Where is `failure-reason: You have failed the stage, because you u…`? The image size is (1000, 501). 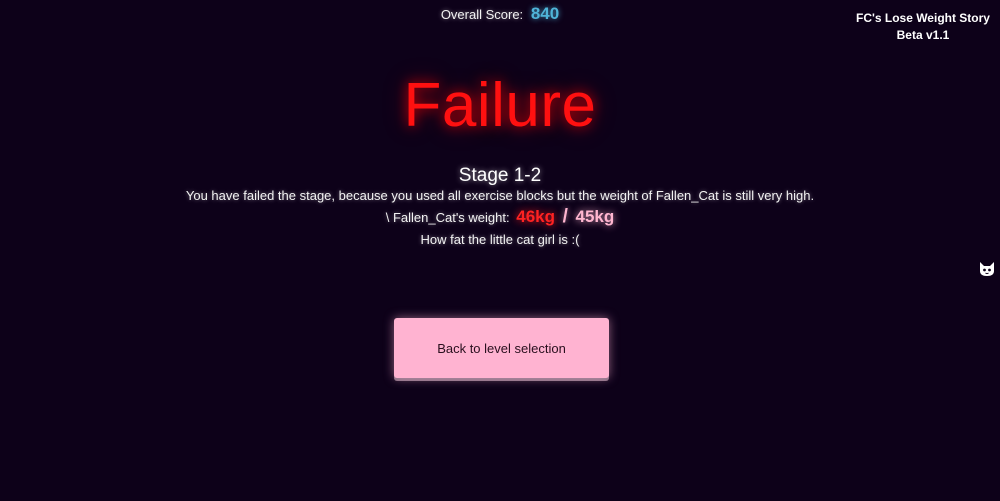 failure-reason: You have failed the stage, because you u… is located at coordinates (500, 195).